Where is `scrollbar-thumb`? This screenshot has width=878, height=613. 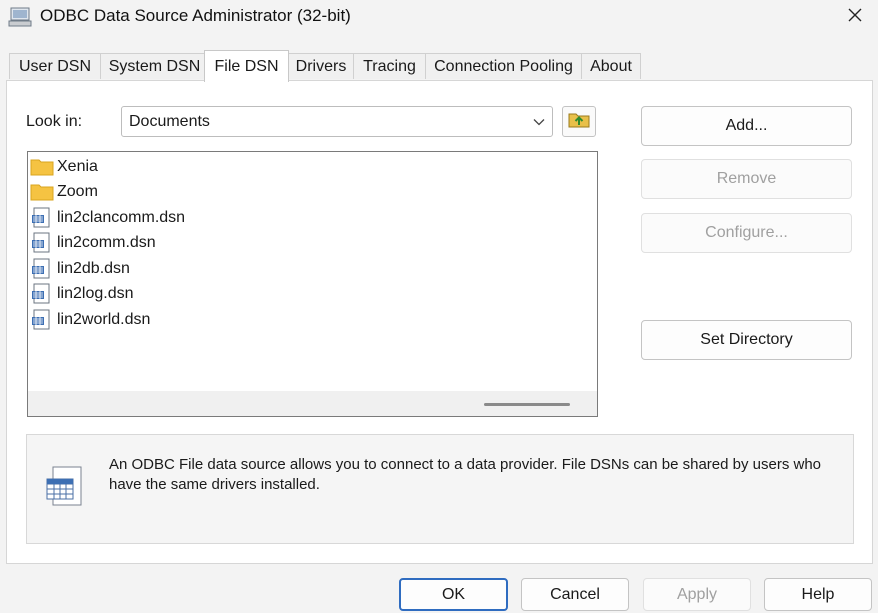 scrollbar-thumb is located at coordinates (527, 404).